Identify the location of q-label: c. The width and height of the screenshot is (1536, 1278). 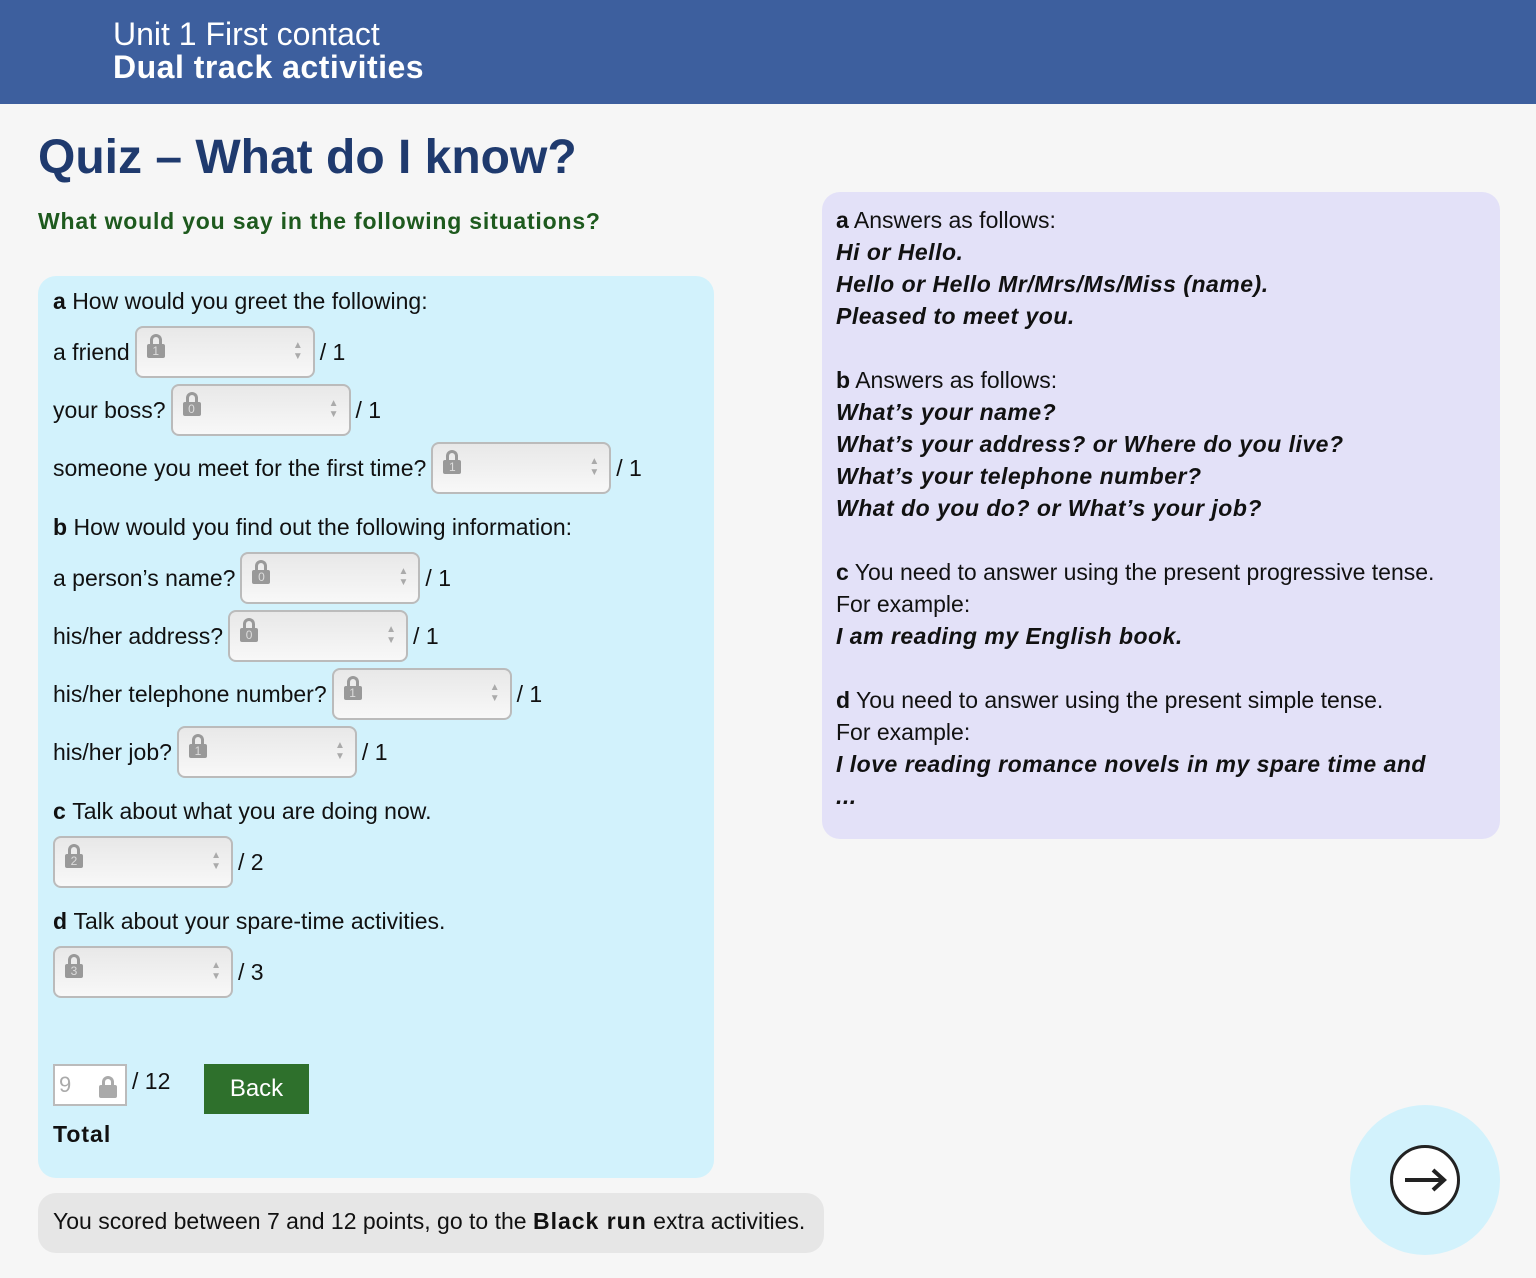
(59, 811).